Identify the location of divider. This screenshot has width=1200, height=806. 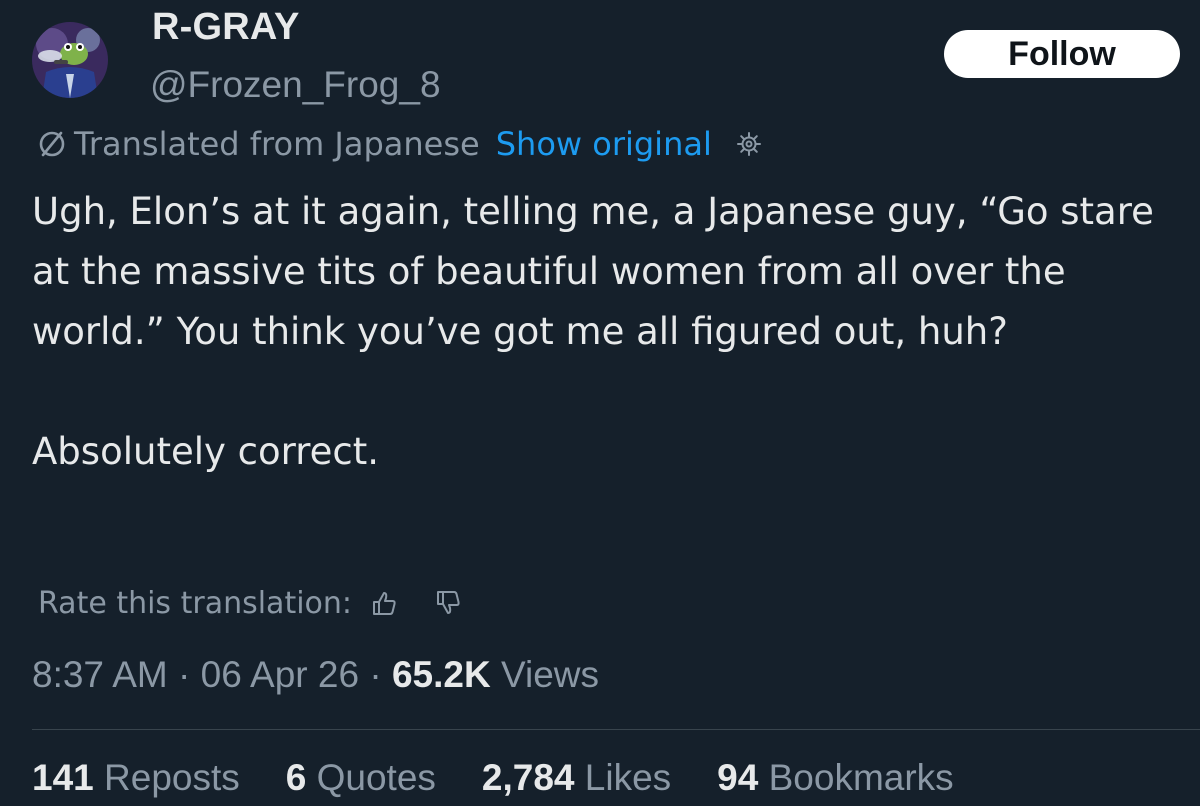
(616, 729).